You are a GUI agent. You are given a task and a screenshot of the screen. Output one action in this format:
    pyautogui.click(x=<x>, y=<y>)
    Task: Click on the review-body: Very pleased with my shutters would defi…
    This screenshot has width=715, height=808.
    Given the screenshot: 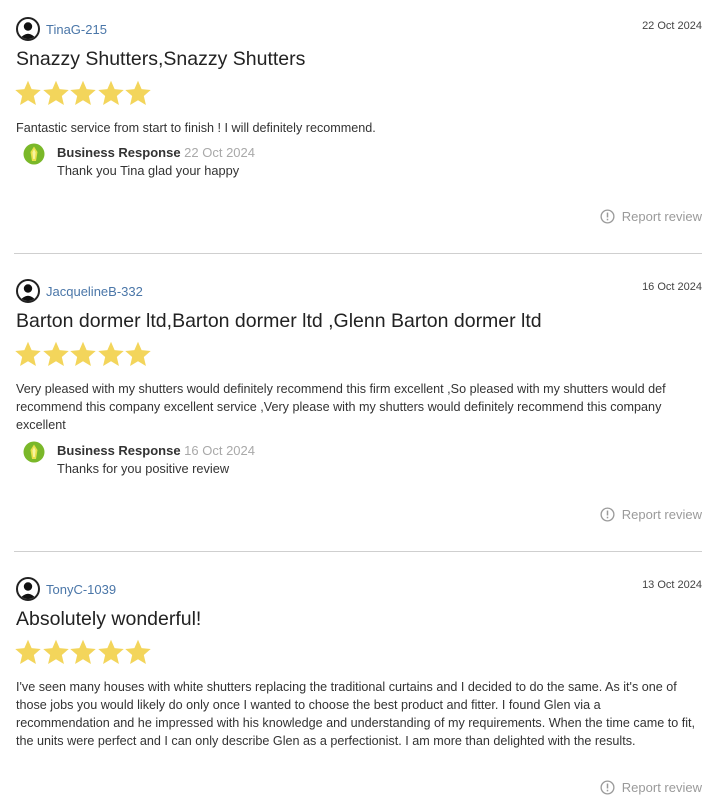 What is the action you would take?
    pyautogui.click(x=341, y=407)
    